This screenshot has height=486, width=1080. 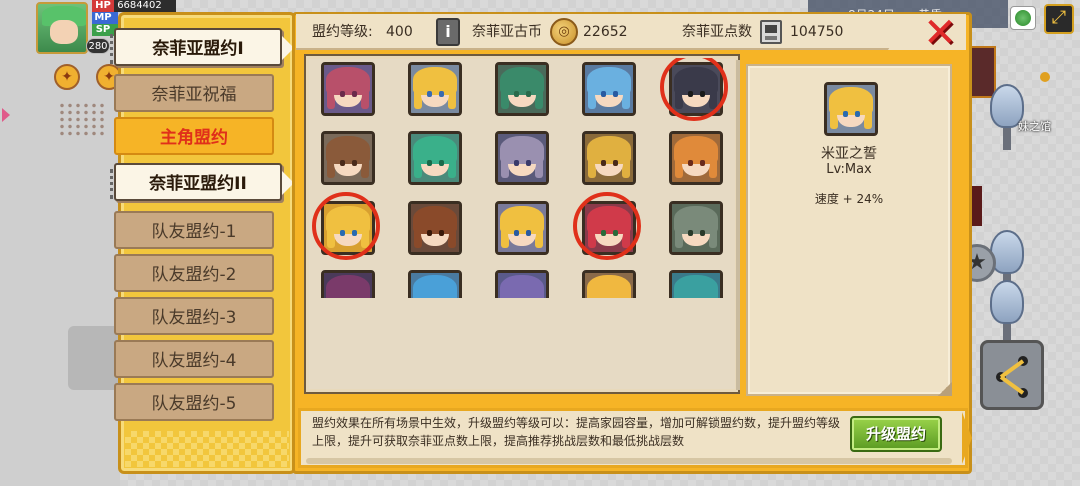 I want to click on resource-bar: 盟约等级: 400 奈菲亚古币 22652 奈菲亚点数 104750, so click(x=626, y=32).